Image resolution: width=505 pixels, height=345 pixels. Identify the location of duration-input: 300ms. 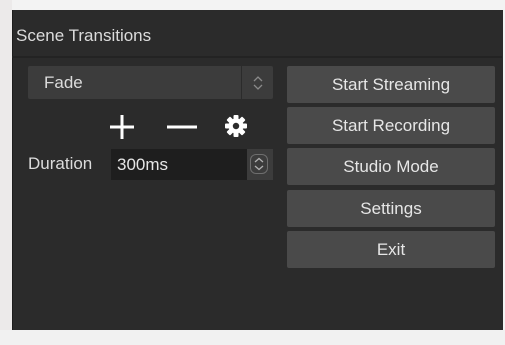
(179, 164).